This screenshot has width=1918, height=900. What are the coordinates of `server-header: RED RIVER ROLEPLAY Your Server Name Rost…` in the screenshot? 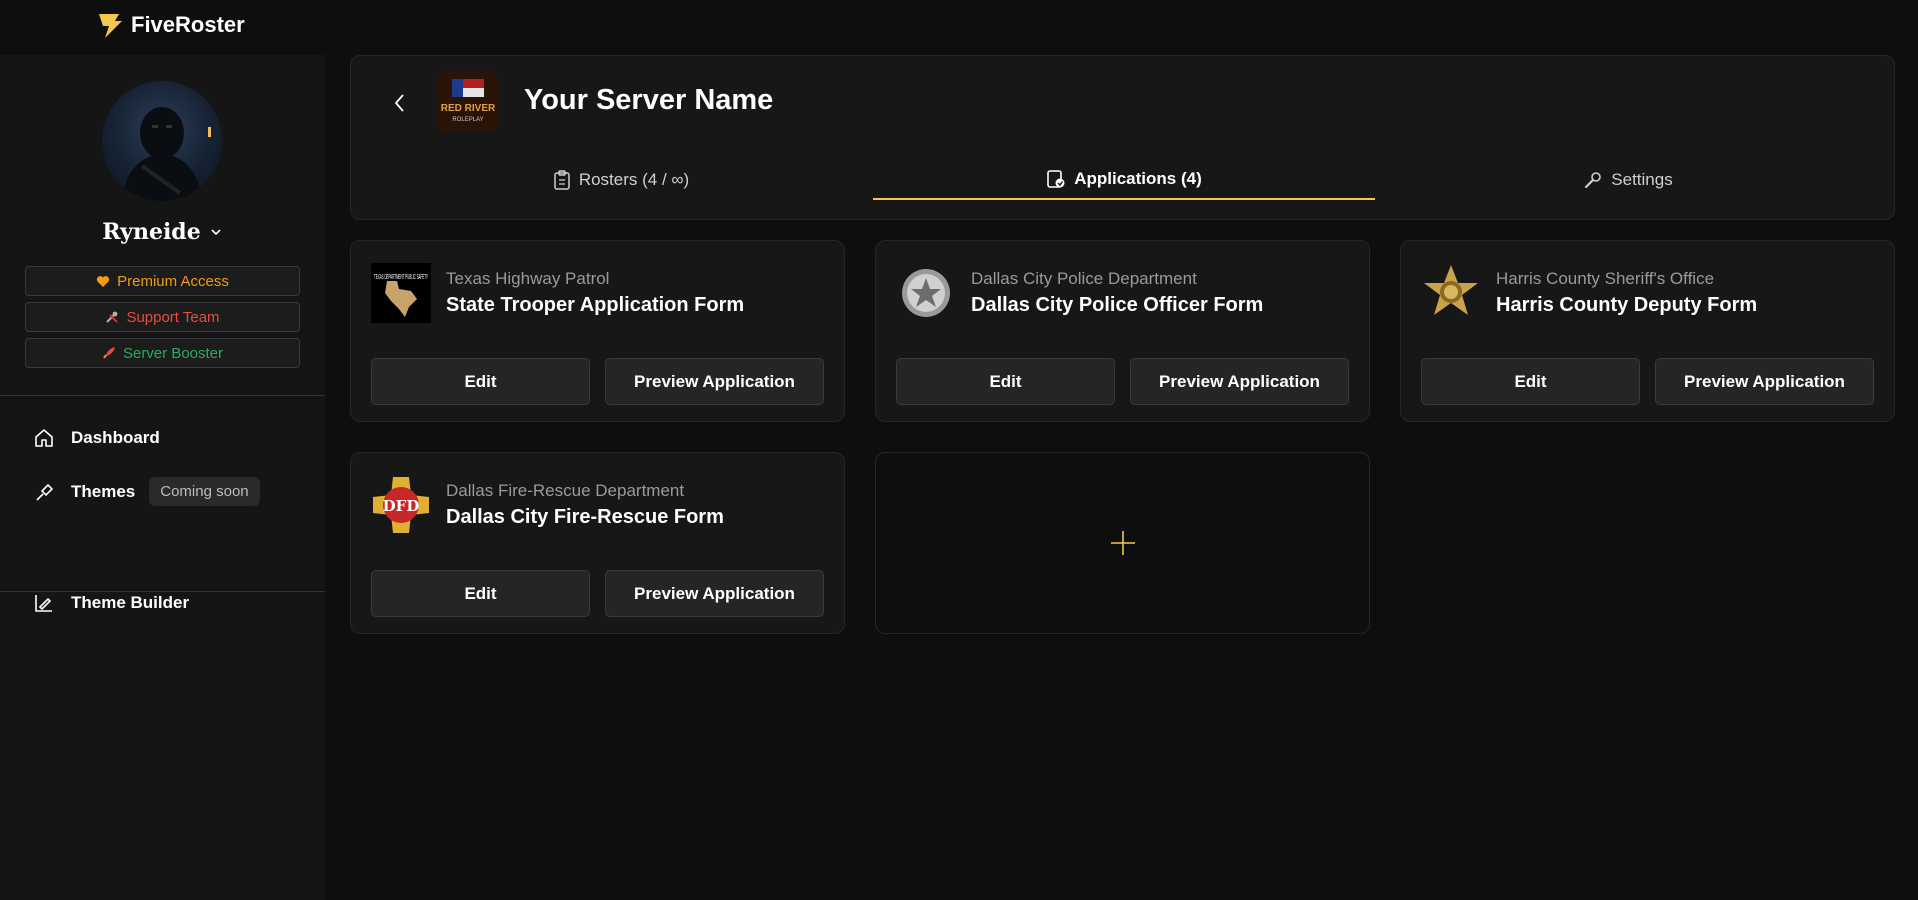 It's located at (1122, 137).